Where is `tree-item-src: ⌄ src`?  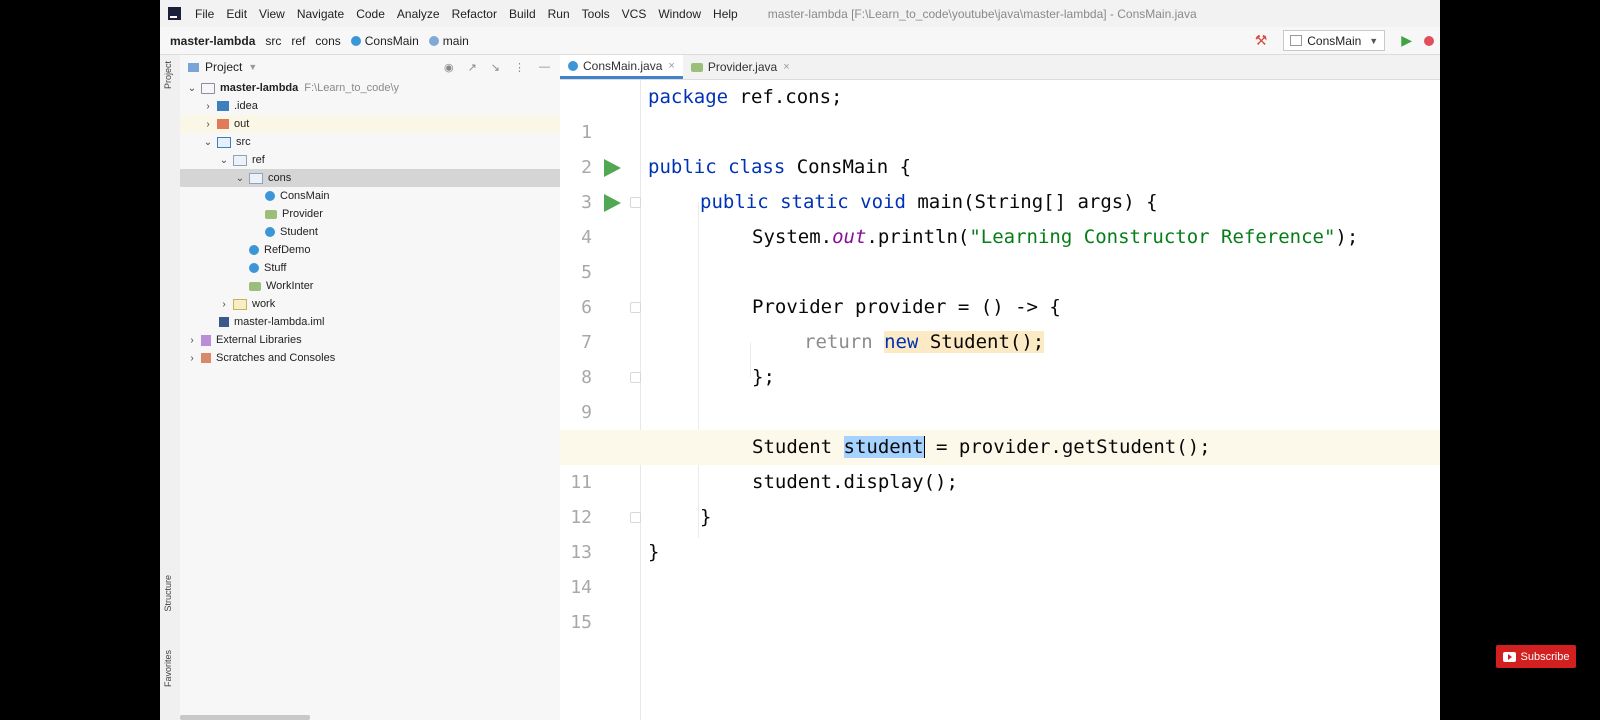
tree-item-src: ⌄ src is located at coordinates (370, 142).